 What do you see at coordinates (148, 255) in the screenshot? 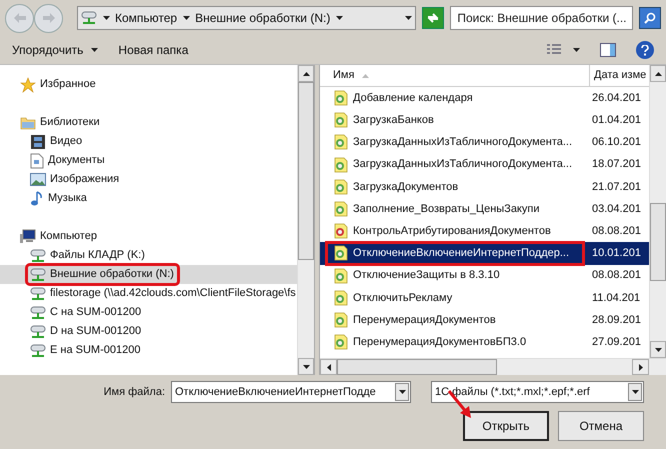
I see `nav-item: Файлы КЛАДР (K:)` at bounding box center [148, 255].